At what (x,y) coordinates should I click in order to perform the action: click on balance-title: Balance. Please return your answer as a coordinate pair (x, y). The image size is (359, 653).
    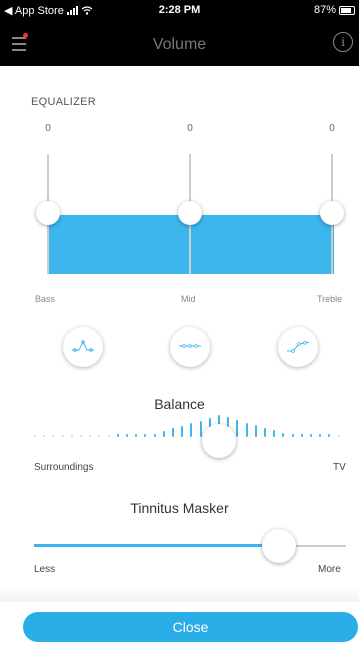
    Looking at the image, I should click on (179, 404).